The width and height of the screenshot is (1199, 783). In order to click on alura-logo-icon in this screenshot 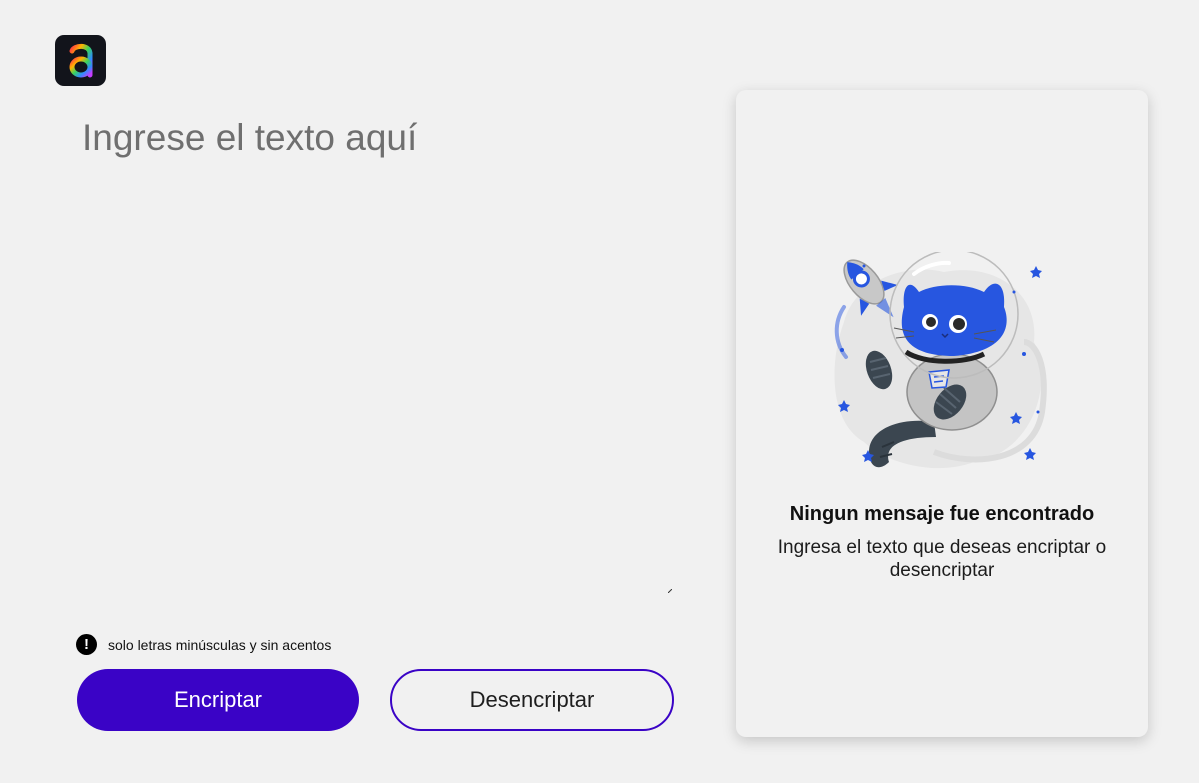, I will do `click(80, 60)`.